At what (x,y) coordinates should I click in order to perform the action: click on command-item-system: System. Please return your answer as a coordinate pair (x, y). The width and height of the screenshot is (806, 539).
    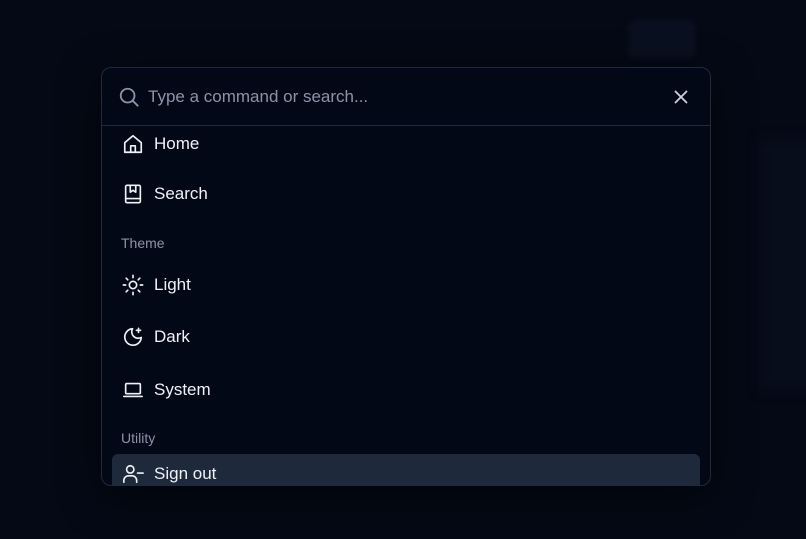
    Looking at the image, I should click on (406, 390).